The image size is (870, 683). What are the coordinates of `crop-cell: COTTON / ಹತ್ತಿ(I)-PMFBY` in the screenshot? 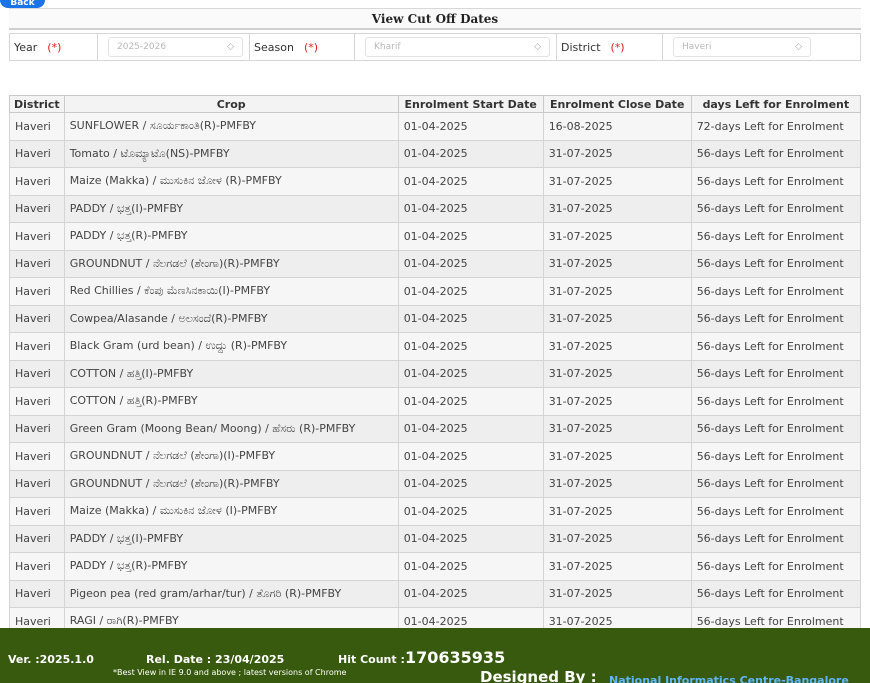 It's located at (231, 373).